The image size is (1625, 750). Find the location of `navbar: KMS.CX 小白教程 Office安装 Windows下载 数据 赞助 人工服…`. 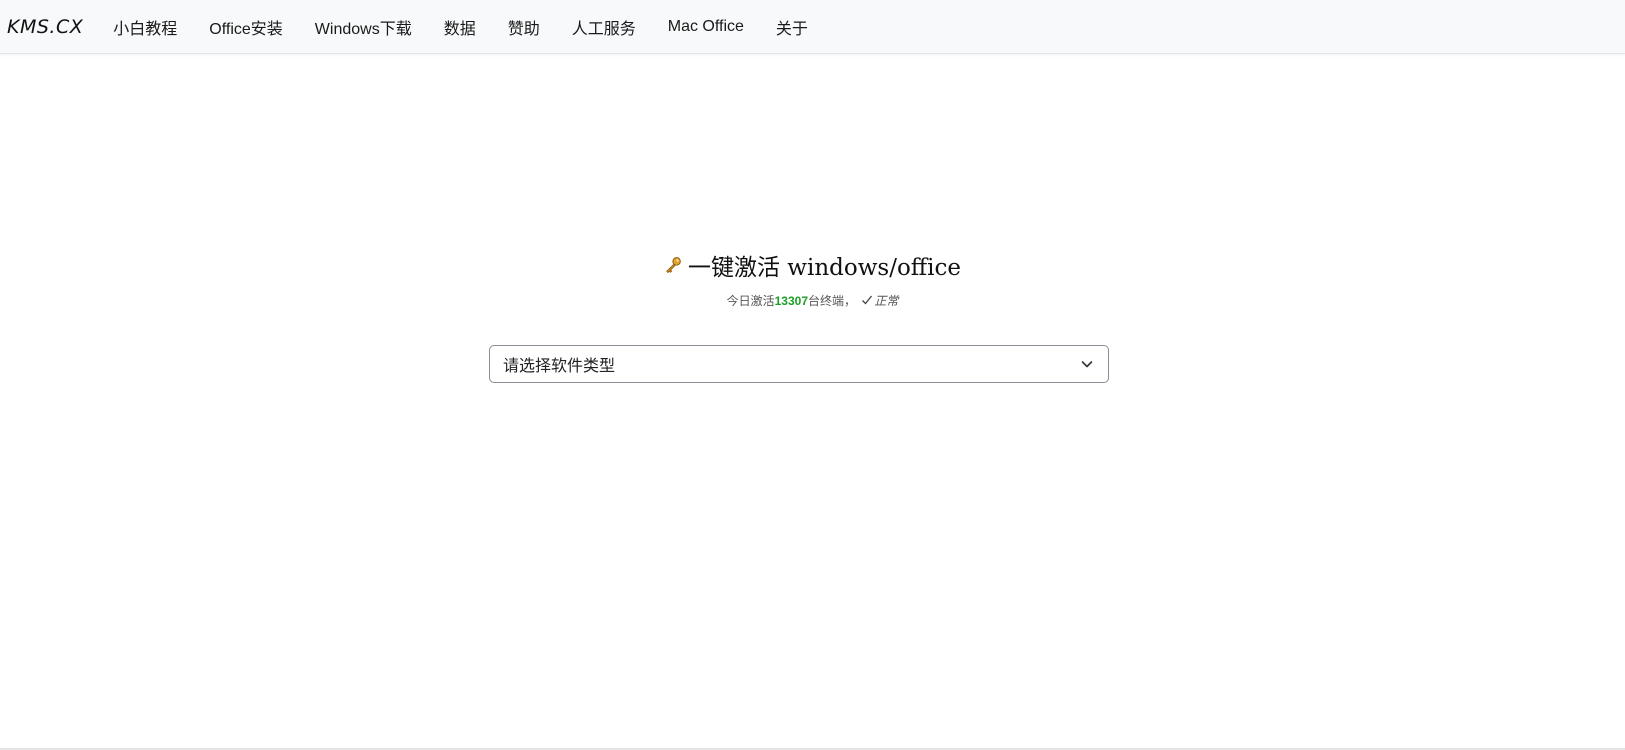

navbar: KMS.CX 小白教程 Office安装 Windows下载 数据 赞助 人工服… is located at coordinates (812, 27).